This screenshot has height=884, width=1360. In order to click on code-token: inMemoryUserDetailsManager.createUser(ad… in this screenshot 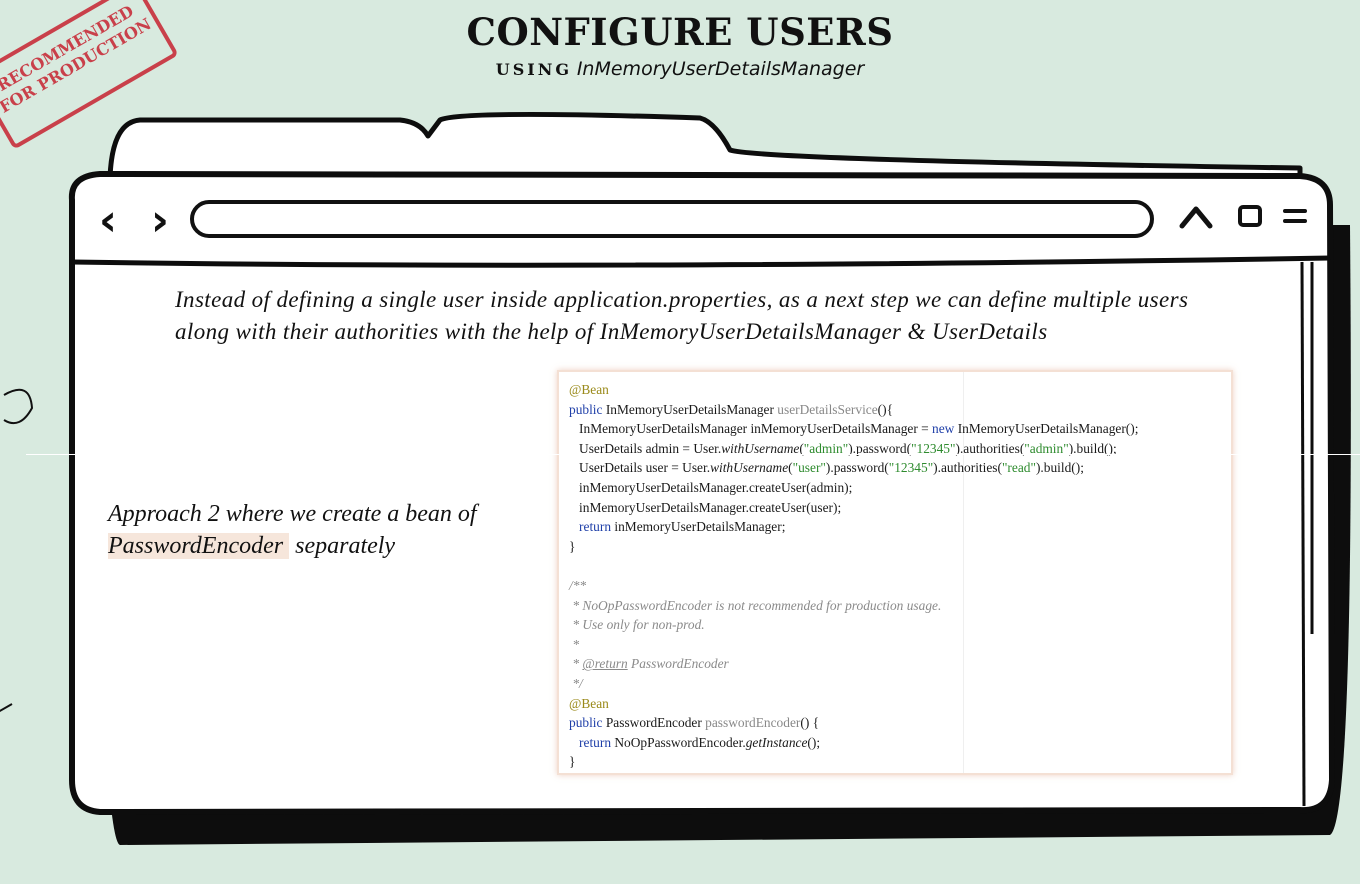, I will do `click(716, 487)`.